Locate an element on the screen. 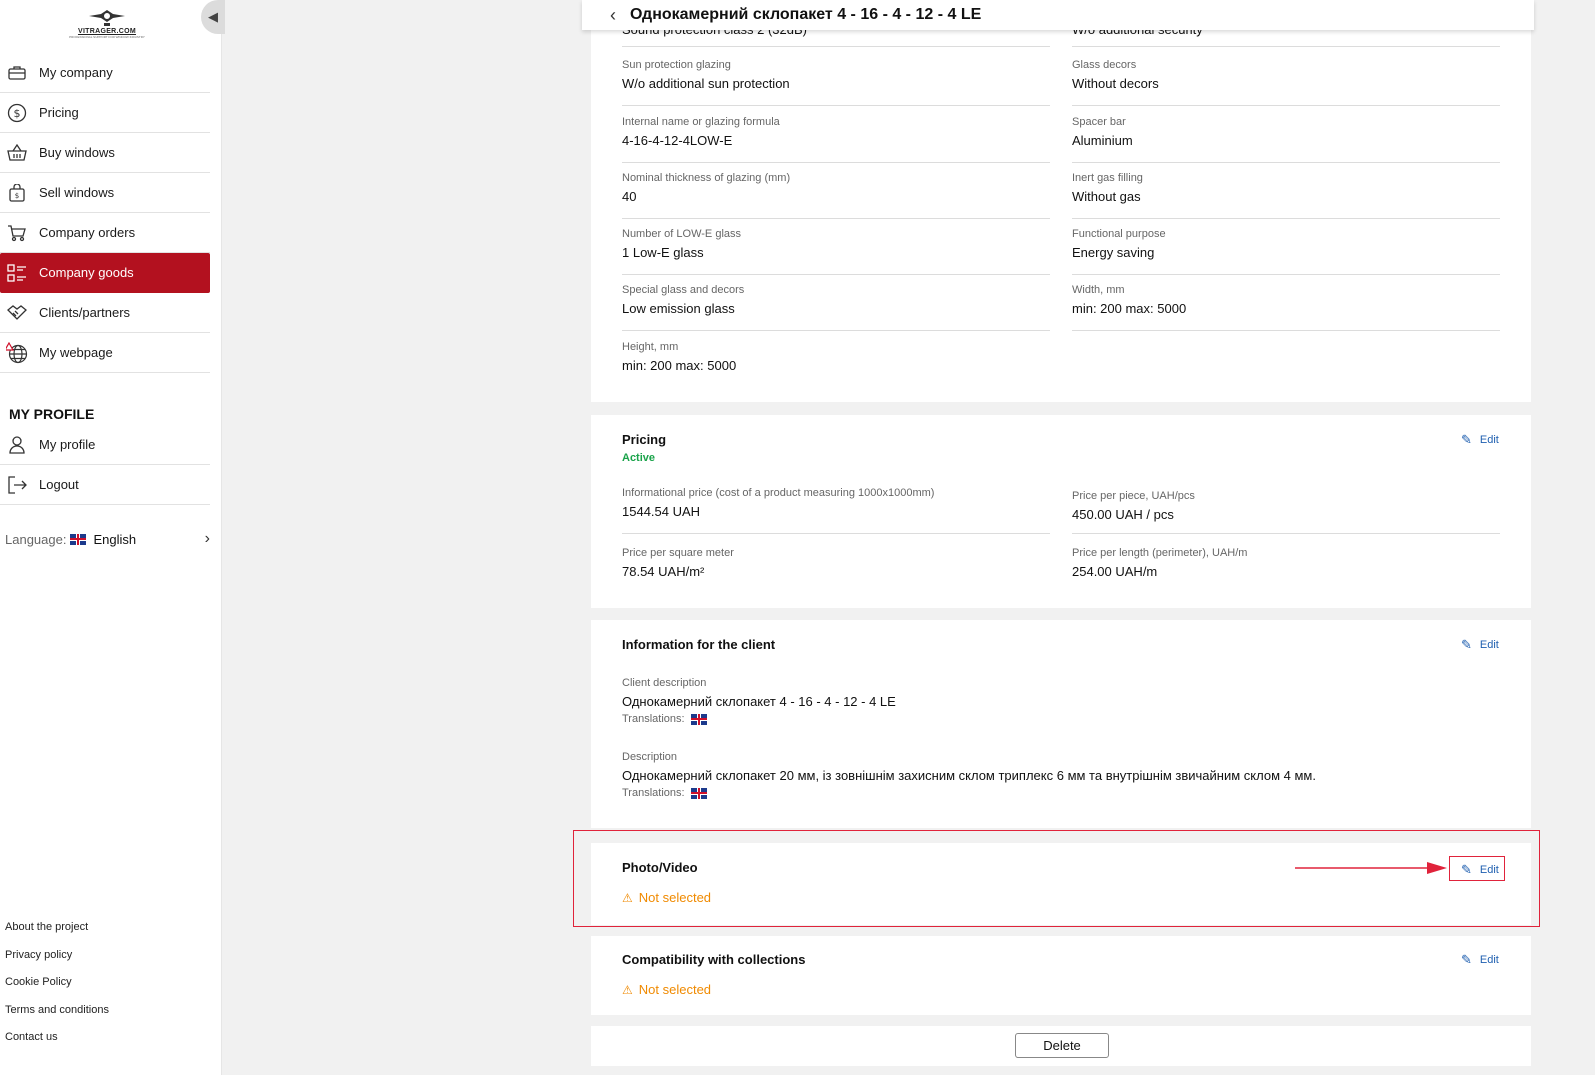 The height and width of the screenshot is (1075, 1595). spec-field: Functional purpose Energy saving is located at coordinates (1286, 251).